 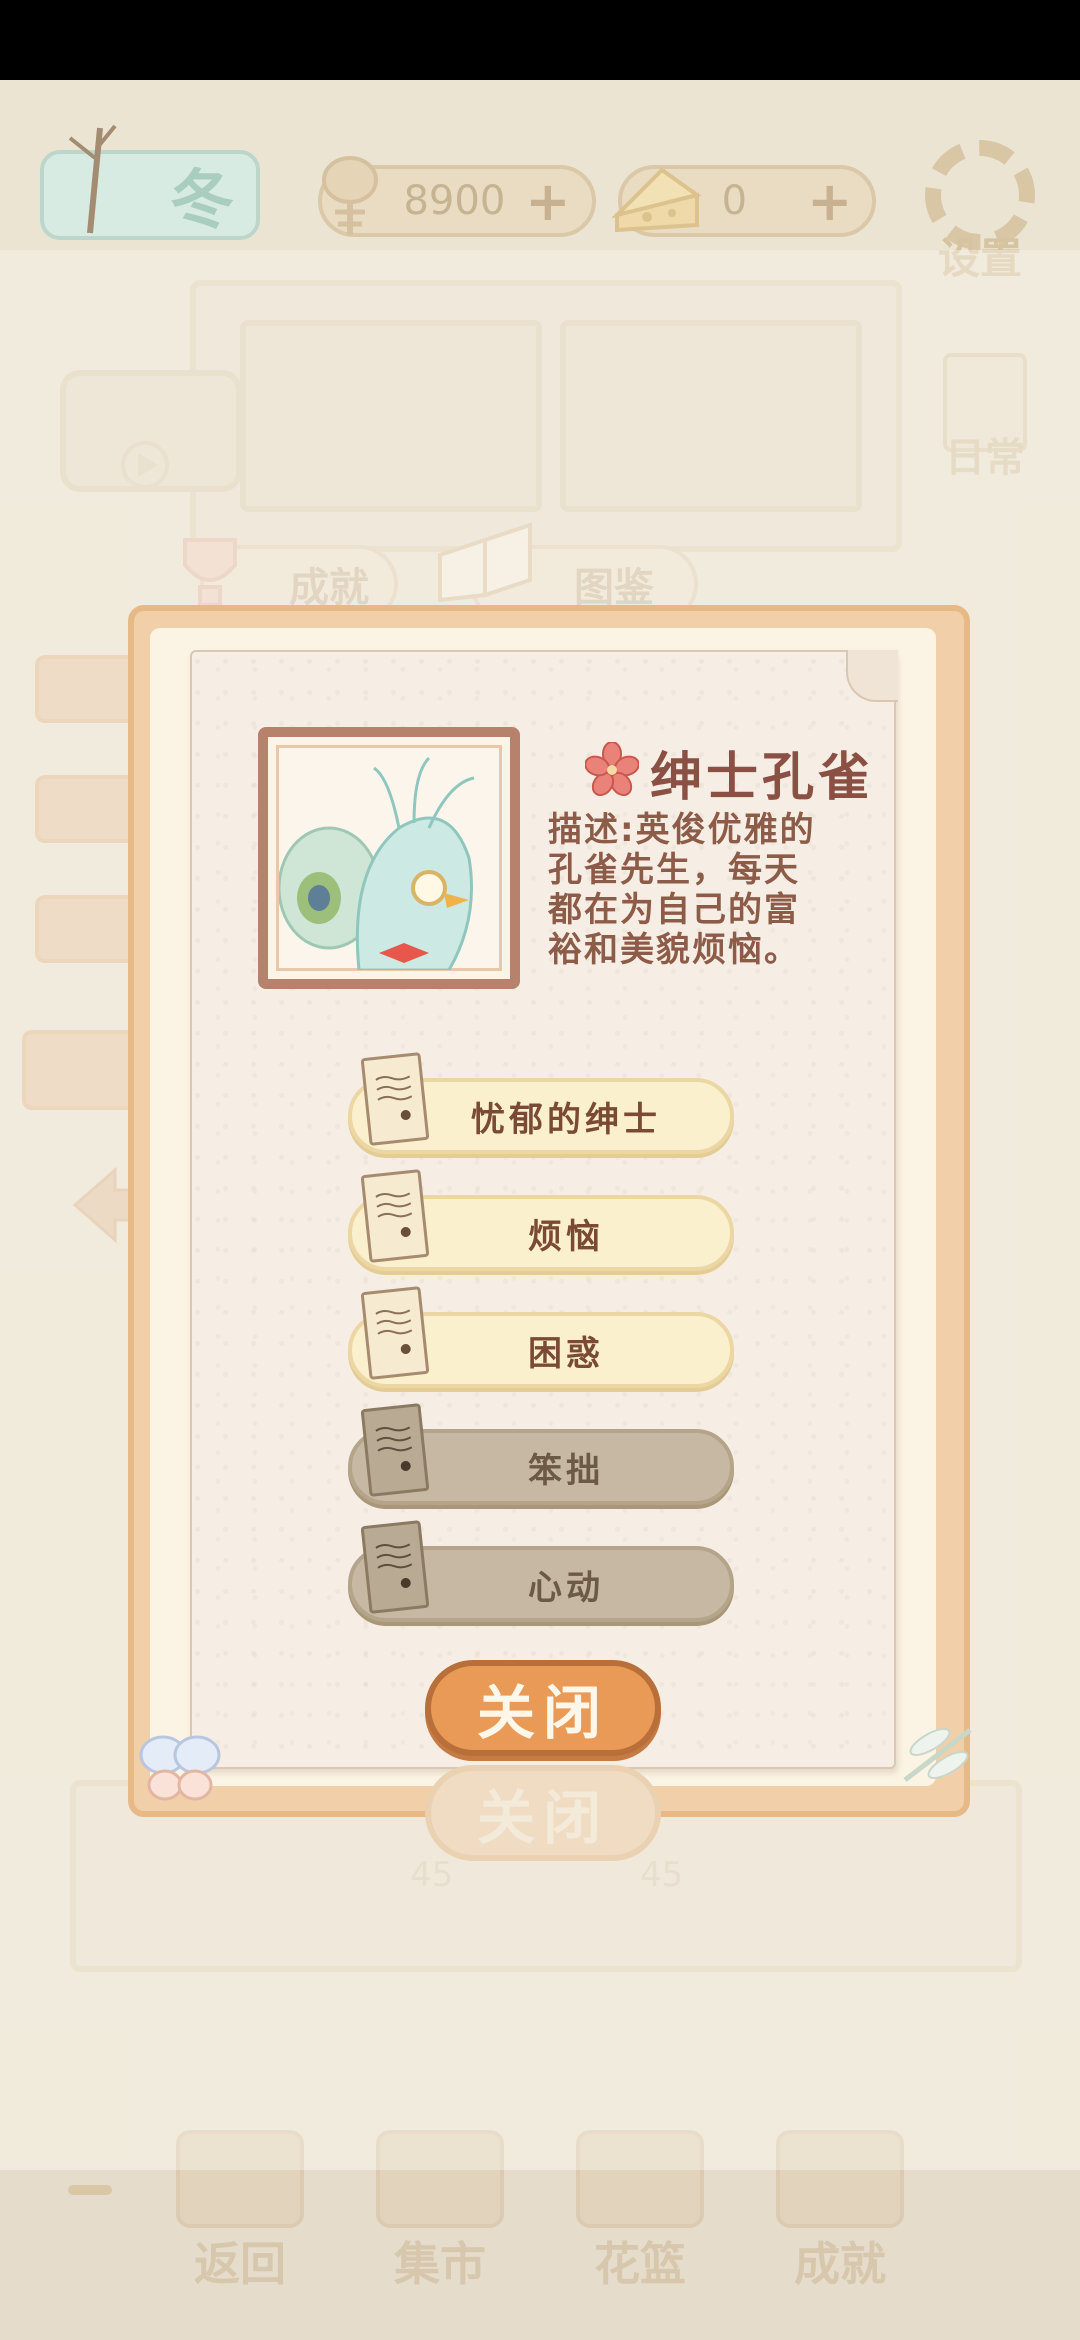 What do you see at coordinates (440, 2264) in the screenshot?
I see `nav-market-label: 集市` at bounding box center [440, 2264].